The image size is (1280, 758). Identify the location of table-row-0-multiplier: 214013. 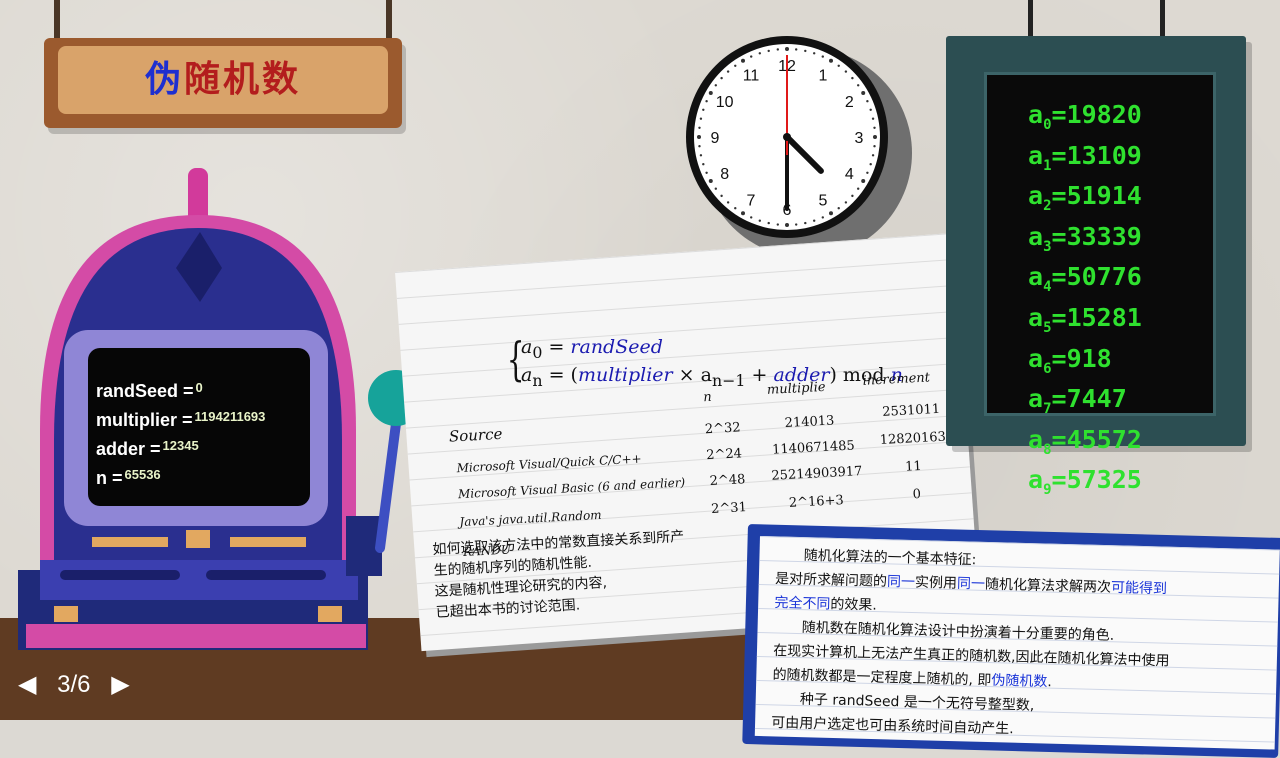
(809, 422).